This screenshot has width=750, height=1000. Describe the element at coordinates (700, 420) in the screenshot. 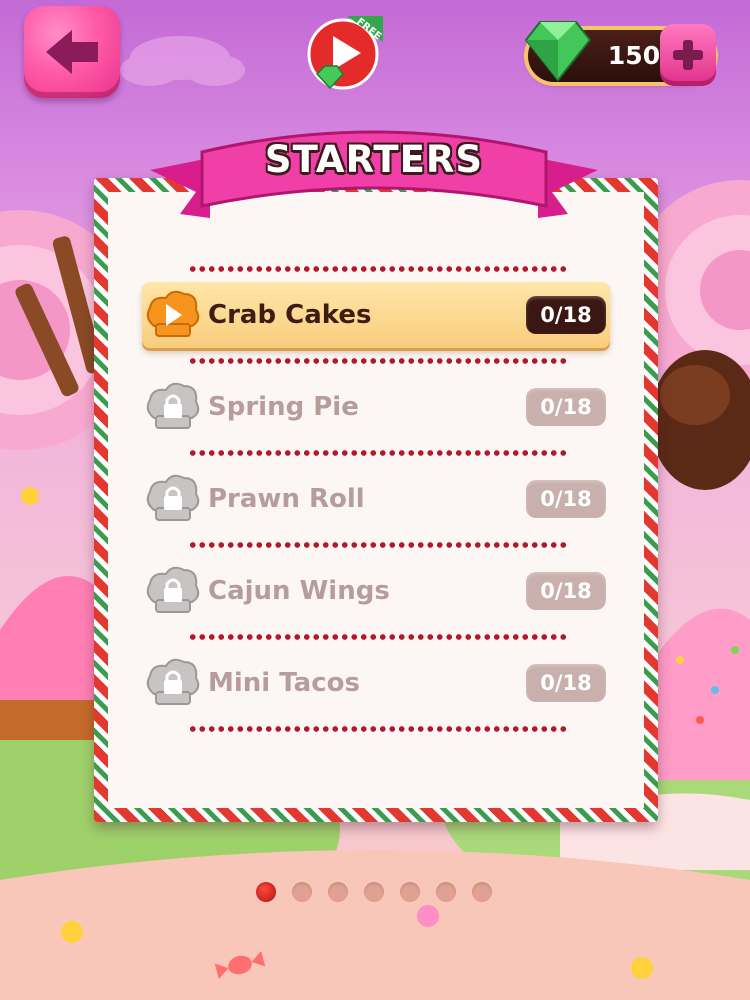

I see `chocolate-cupcake-right` at that location.